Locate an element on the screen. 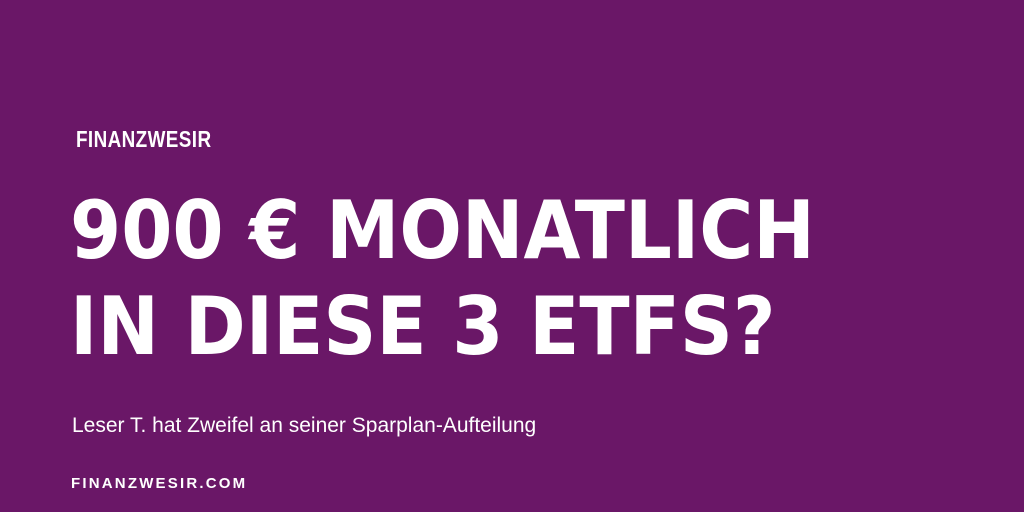 The height and width of the screenshot is (512, 1024). headline-line-2: IN DIESE 3 ETFS? is located at coordinates (423, 326).